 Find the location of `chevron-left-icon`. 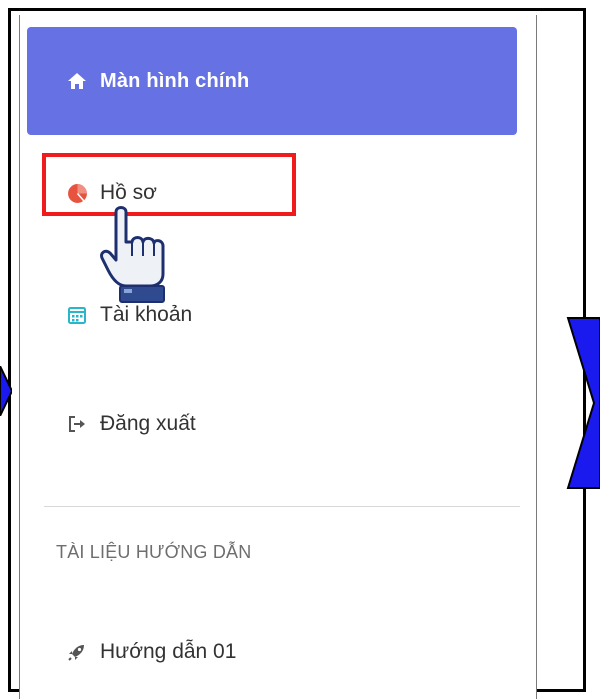

chevron-left-icon is located at coordinates (6, 391).